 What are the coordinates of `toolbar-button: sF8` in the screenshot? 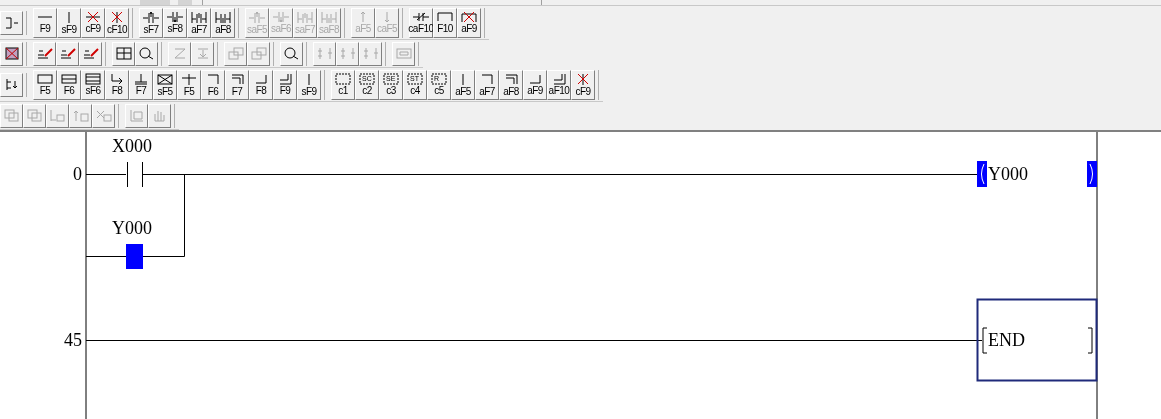 It's located at (175, 22).